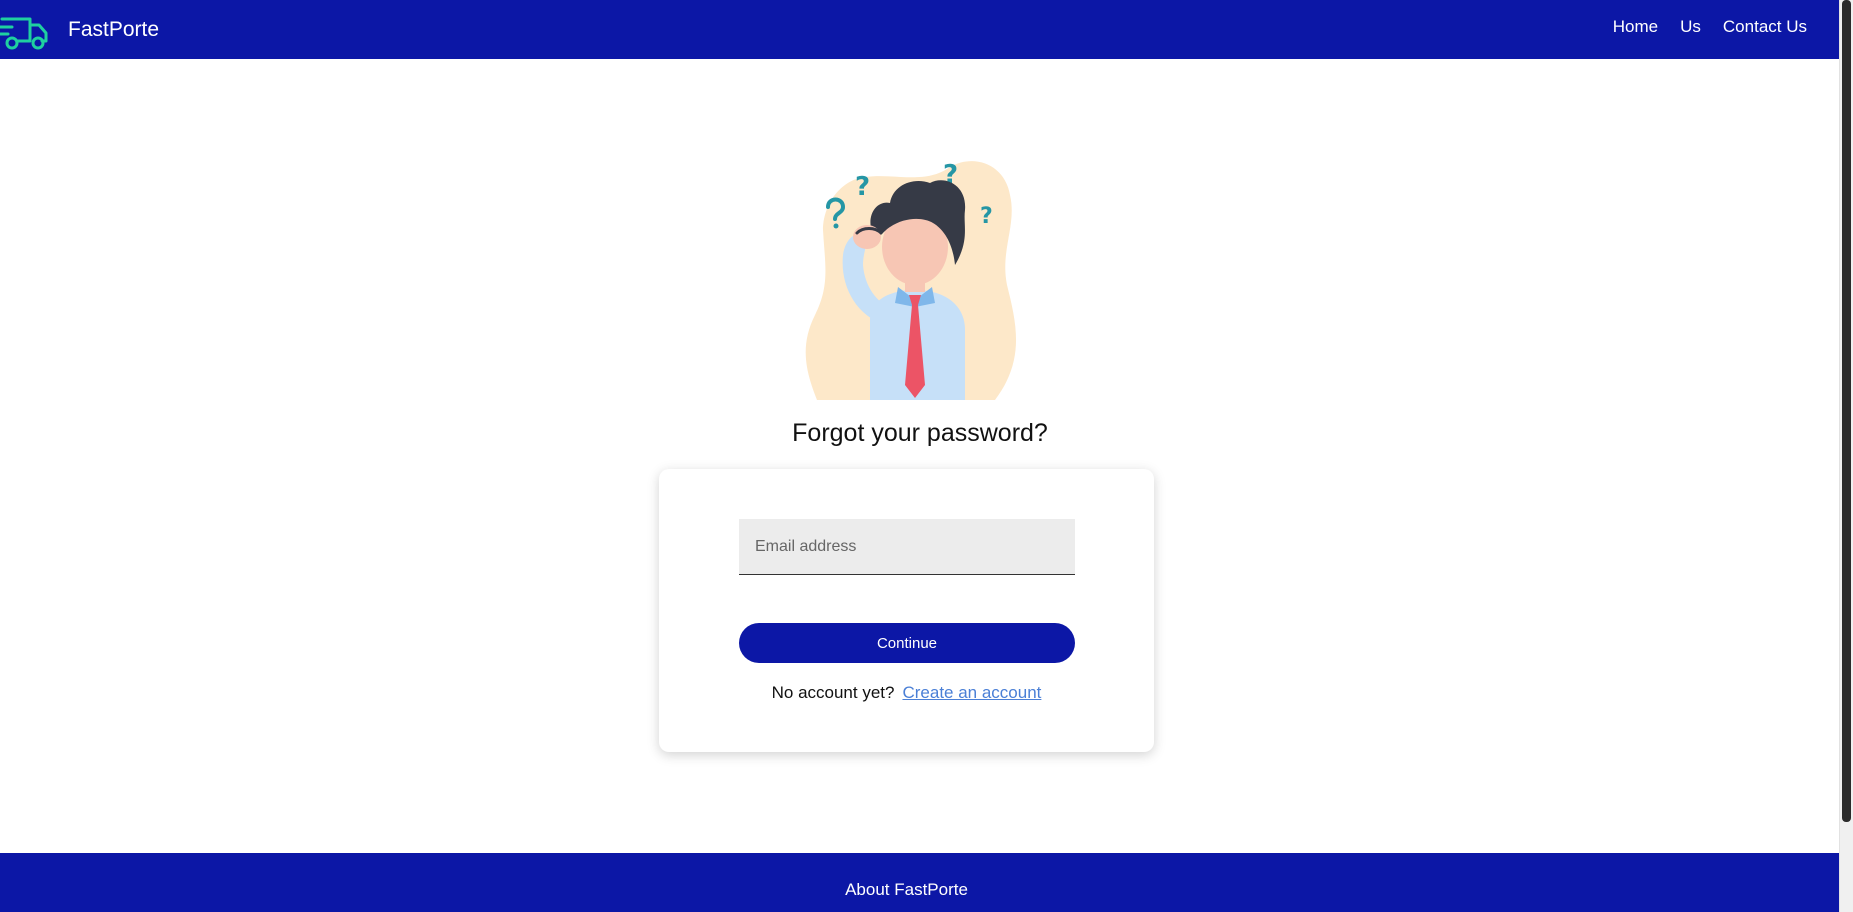 This screenshot has width=1853, height=912. Describe the element at coordinates (906, 890) in the screenshot. I see `footer-about: About FastPorte` at that location.